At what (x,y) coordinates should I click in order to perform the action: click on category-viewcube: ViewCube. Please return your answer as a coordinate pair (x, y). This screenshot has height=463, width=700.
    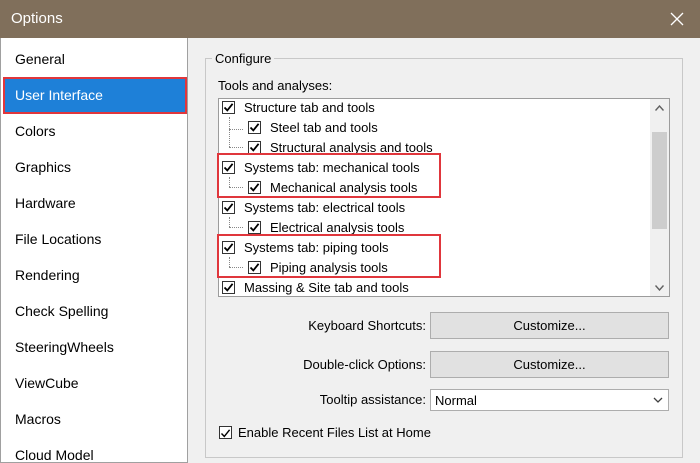
    Looking at the image, I should click on (95, 383).